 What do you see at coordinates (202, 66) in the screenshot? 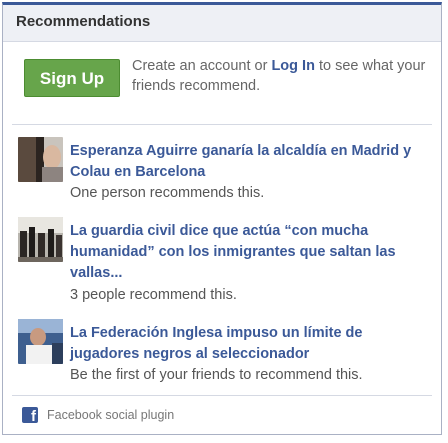
I see `signup-text-before: Create an account or` at bounding box center [202, 66].